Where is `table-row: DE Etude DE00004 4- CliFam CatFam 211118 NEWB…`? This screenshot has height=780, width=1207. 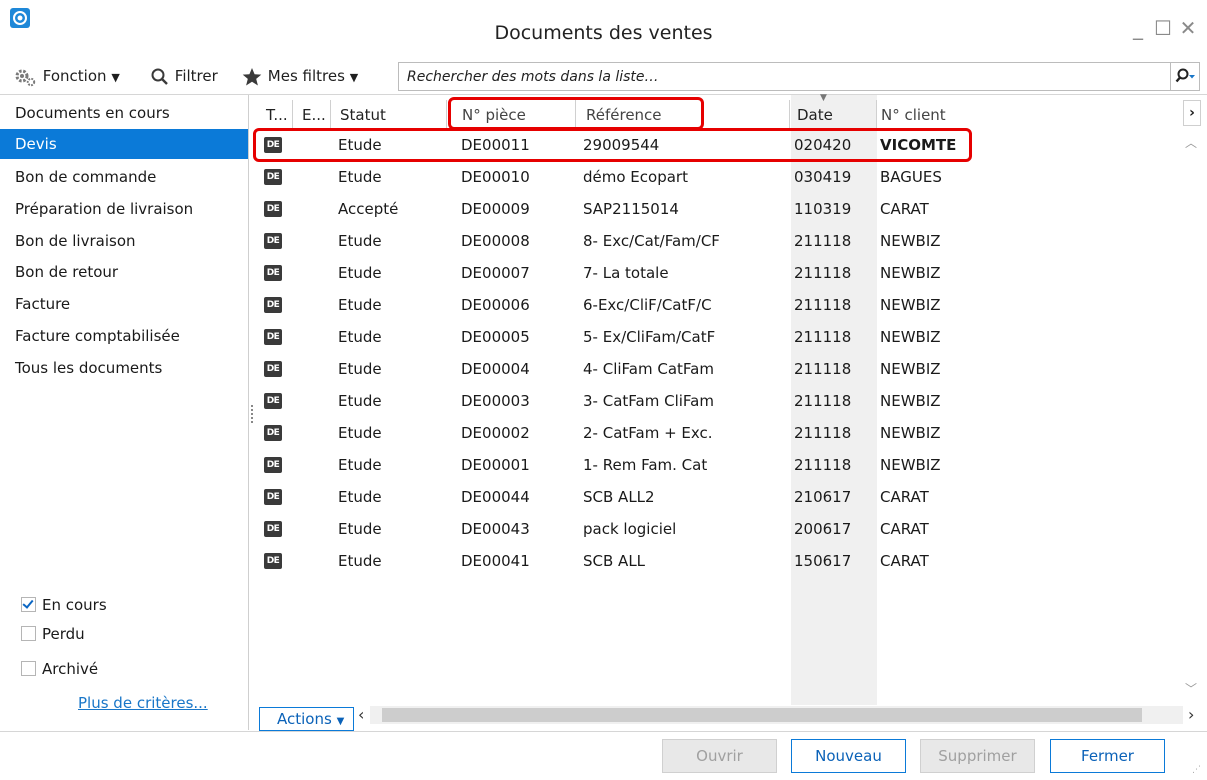
table-row: DE Etude DE00004 4- CliFam CatFam 211118 NEWB… is located at coordinates (718, 369).